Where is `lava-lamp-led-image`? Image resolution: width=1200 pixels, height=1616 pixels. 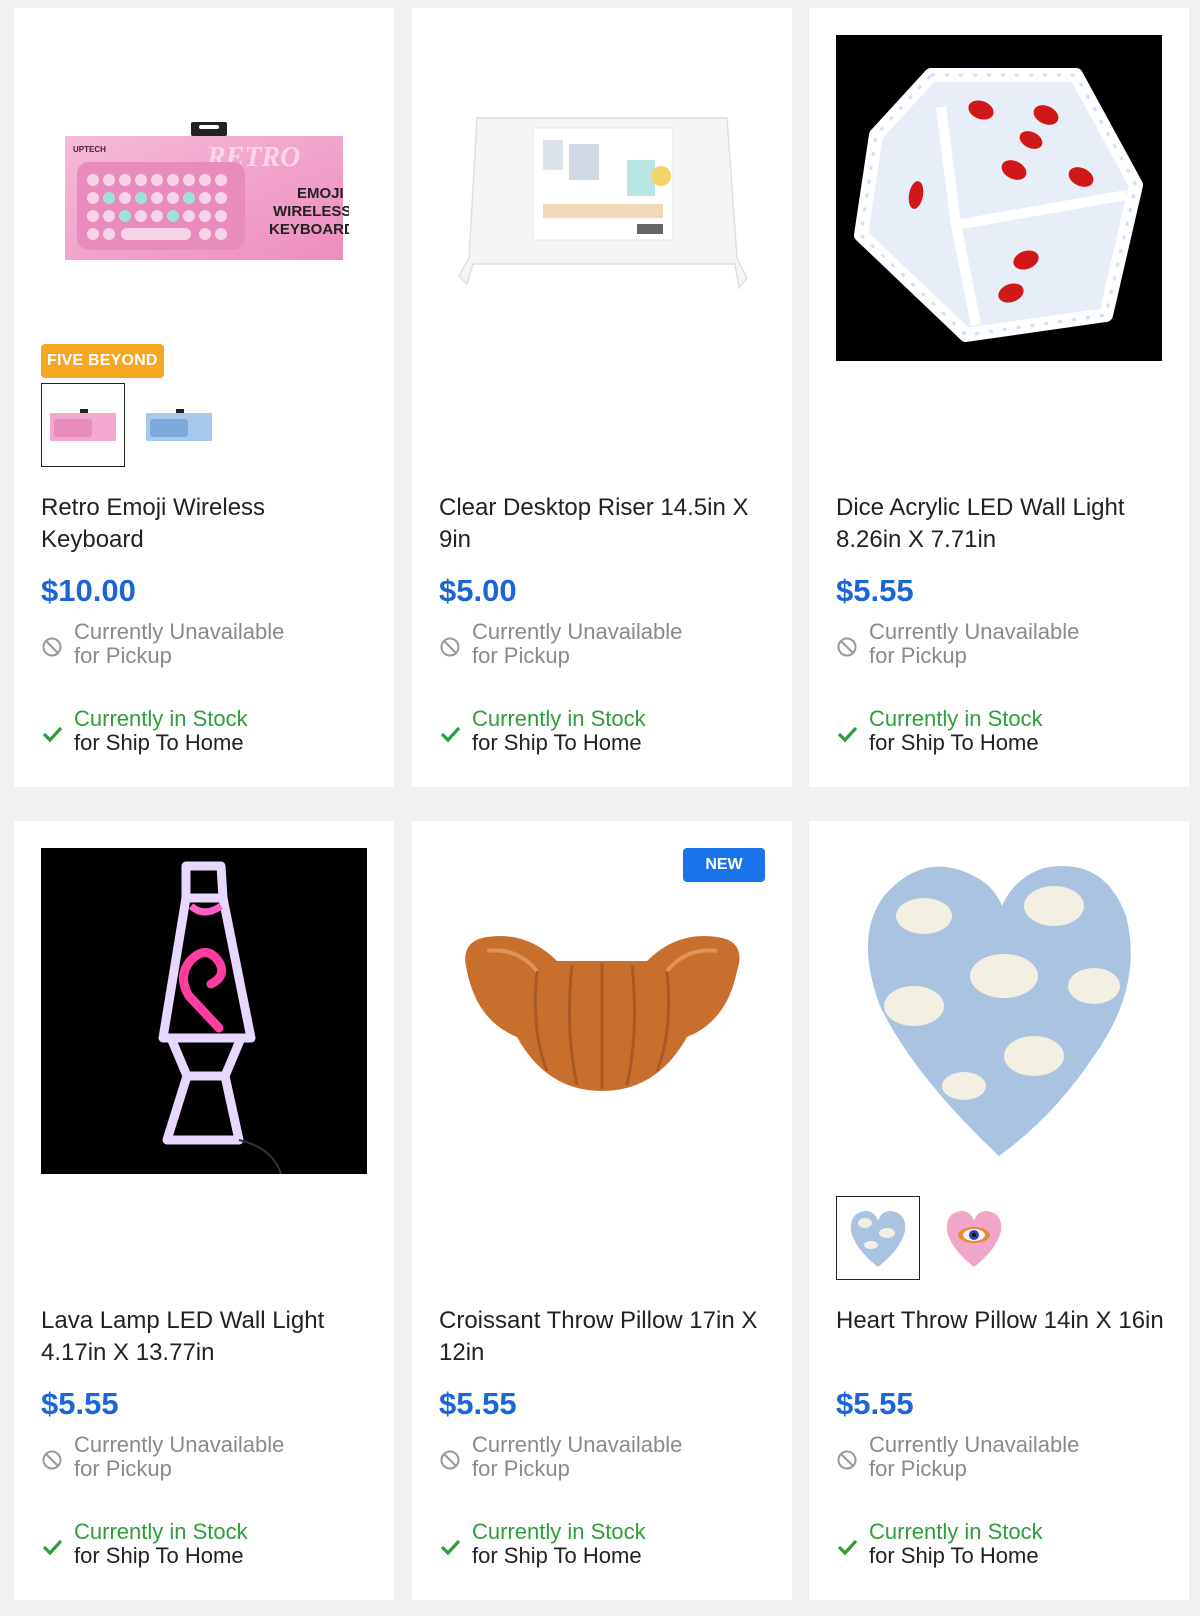
lava-lamp-led-image is located at coordinates (220, 1017).